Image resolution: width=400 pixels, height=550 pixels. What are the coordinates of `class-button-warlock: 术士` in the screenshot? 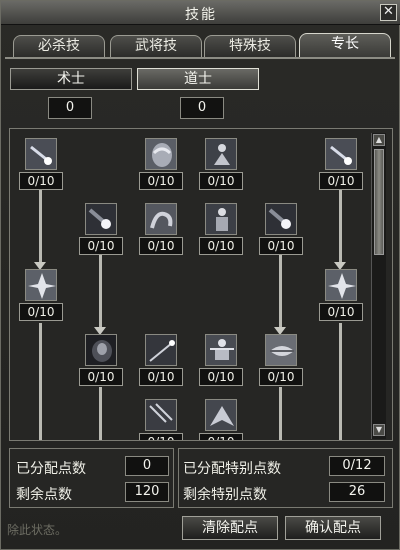 It's located at (71, 79).